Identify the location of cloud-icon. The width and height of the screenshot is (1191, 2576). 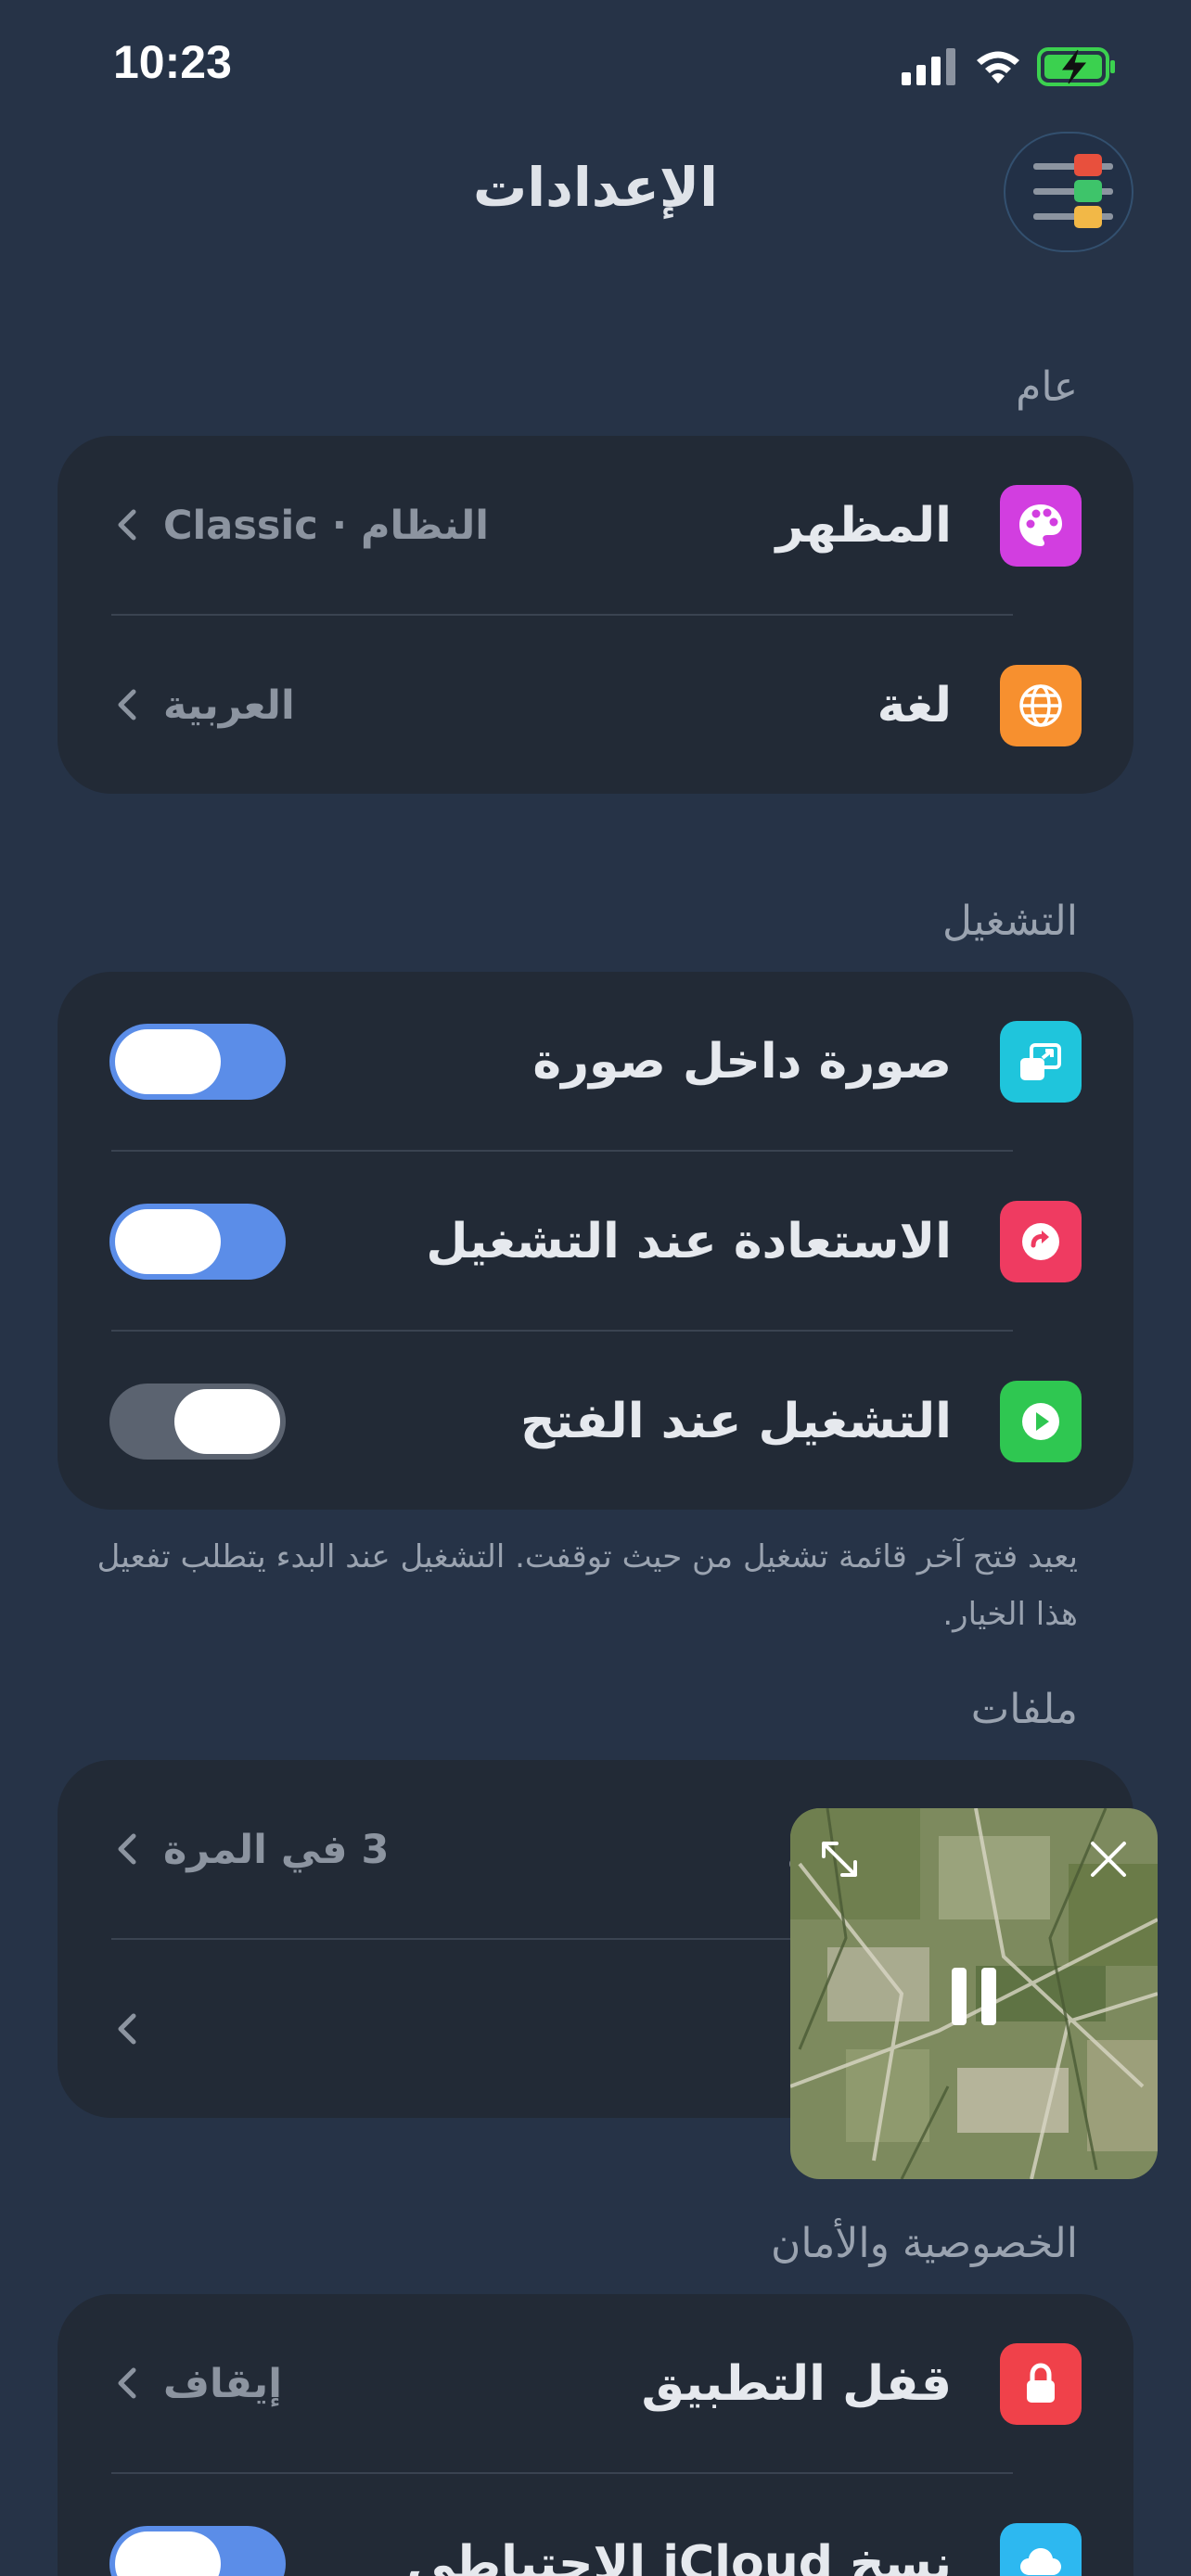
(1041, 2549).